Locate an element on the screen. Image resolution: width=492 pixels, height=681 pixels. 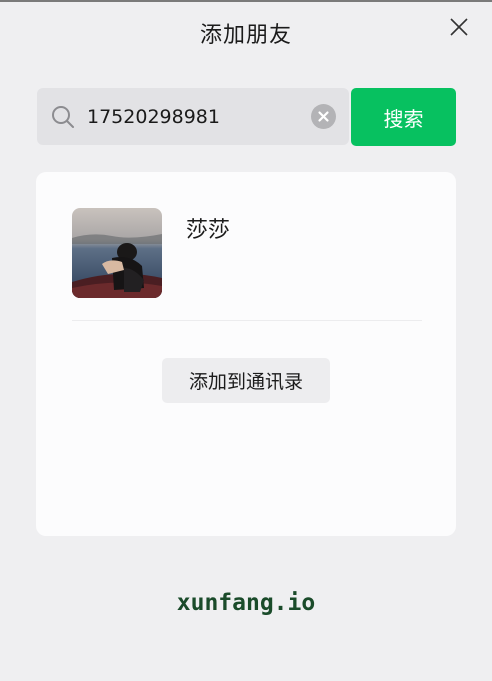
search-icon is located at coordinates (63, 117).